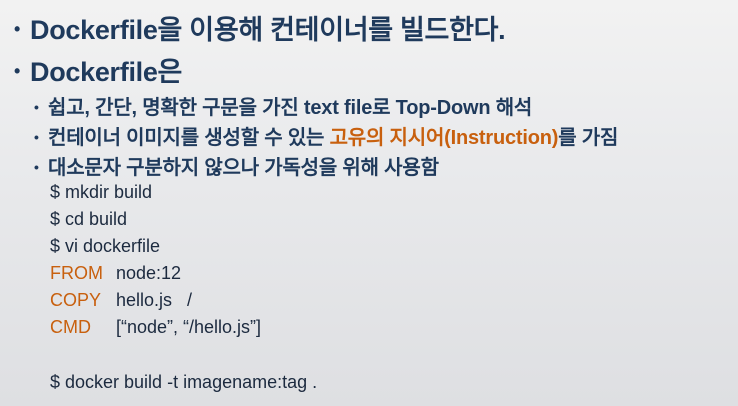 This screenshot has height=406, width=738. Describe the element at coordinates (89, 219) in the screenshot. I see `cmd-cd: $ cd build` at that location.